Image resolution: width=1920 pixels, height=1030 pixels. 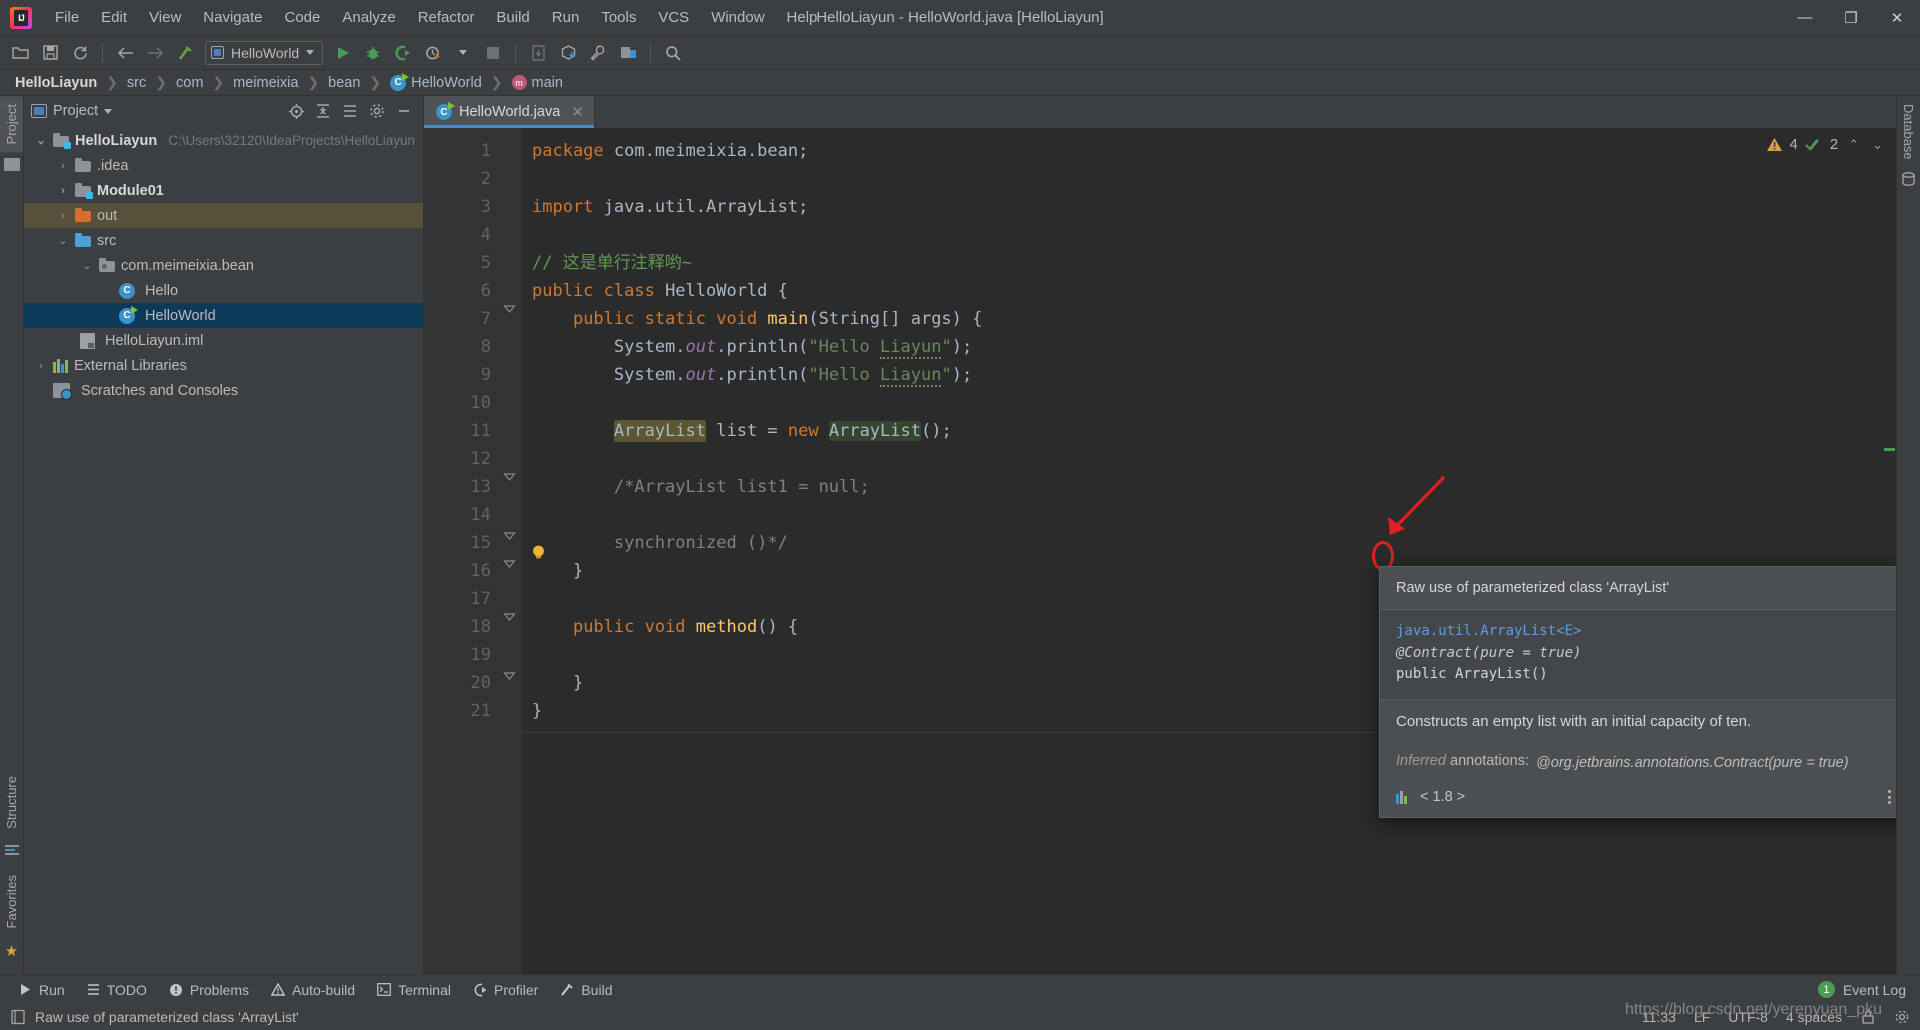 What do you see at coordinates (1826, 144) in the screenshot?
I see `inspection-widget: 4 2 ⌃ ⌄` at bounding box center [1826, 144].